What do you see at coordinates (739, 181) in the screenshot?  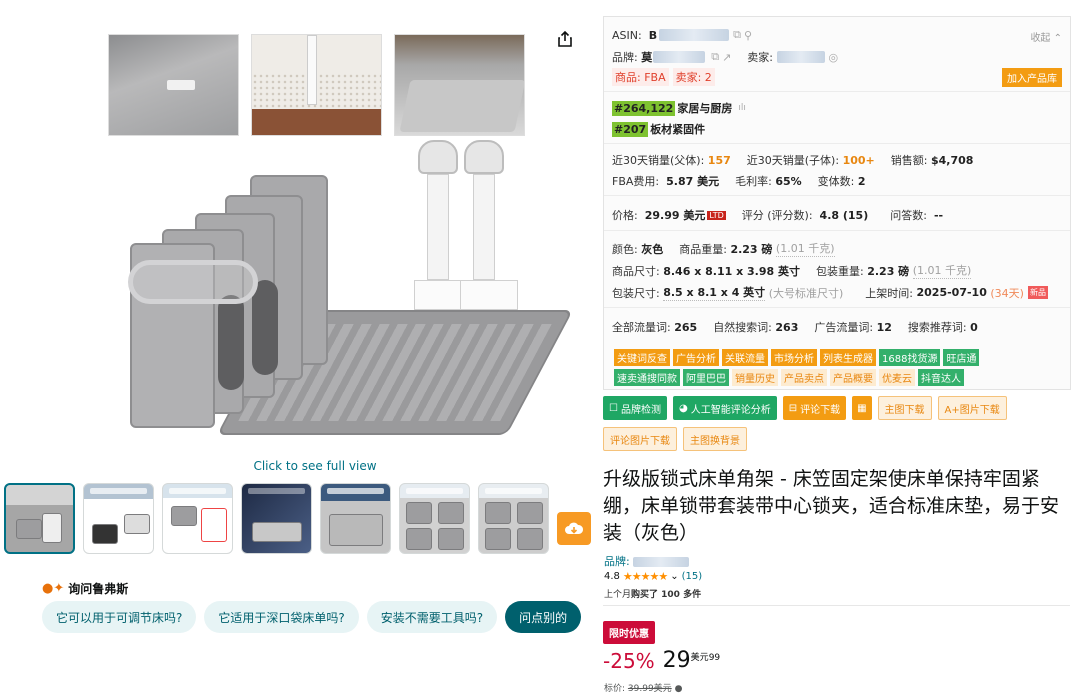 I see `fba-fee-row: FBA费用: 5.87 美元 毛利率: 65% 变体数: 2` at bounding box center [739, 181].